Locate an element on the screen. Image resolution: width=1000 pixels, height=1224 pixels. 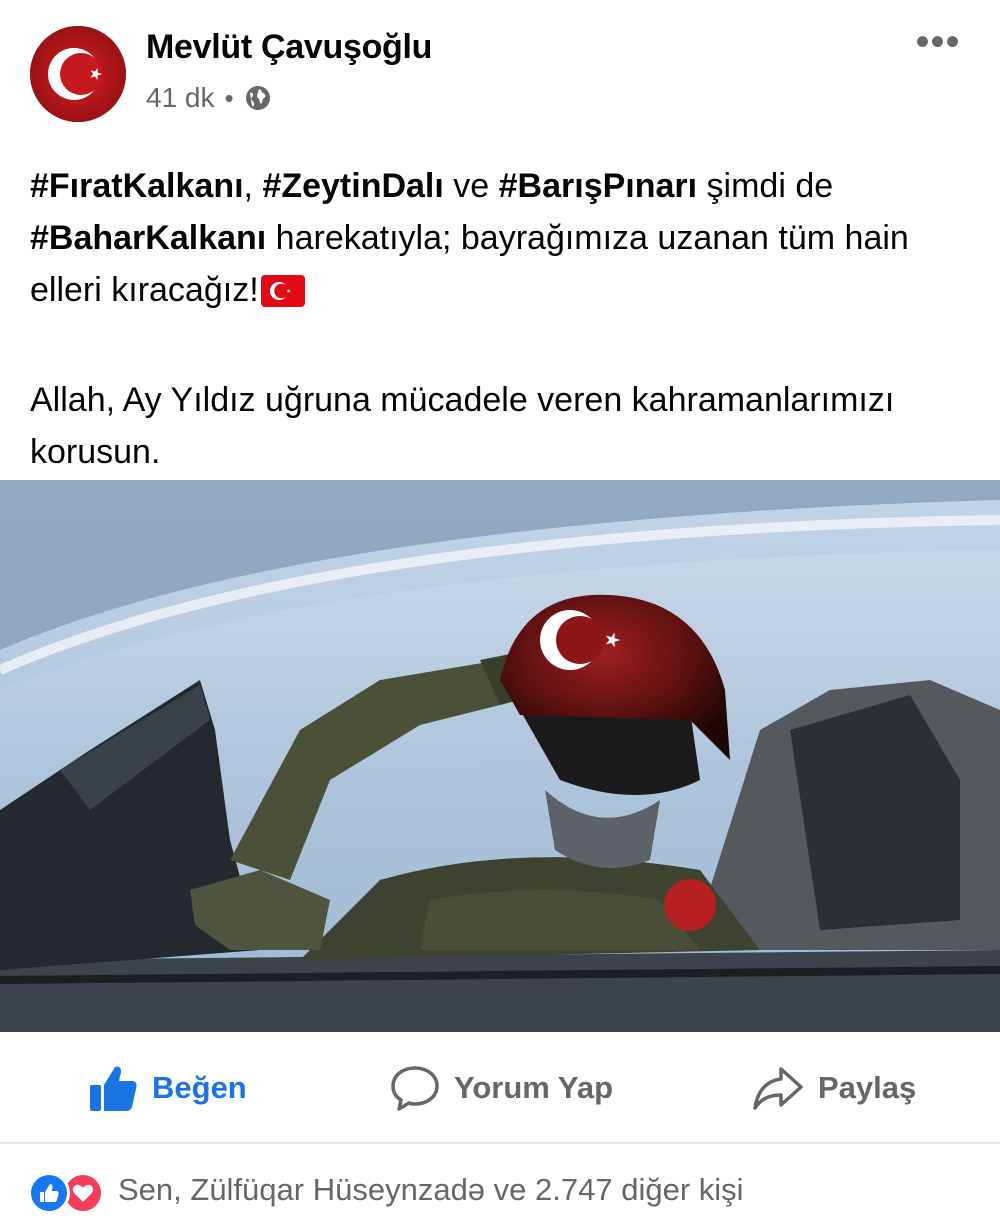
share-label: Paylaş is located at coordinates (867, 1087).